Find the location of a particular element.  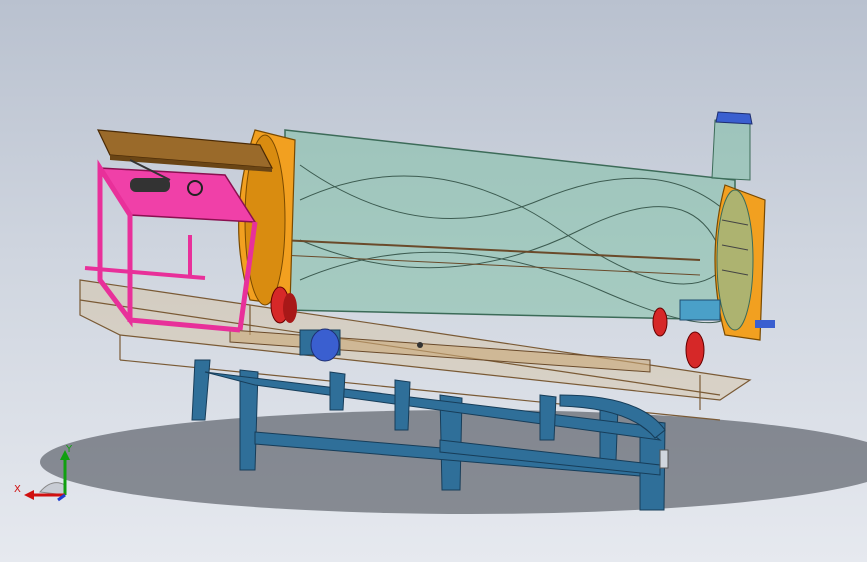

coordinate-triad-icon: Y X is located at coordinates (43, 473).